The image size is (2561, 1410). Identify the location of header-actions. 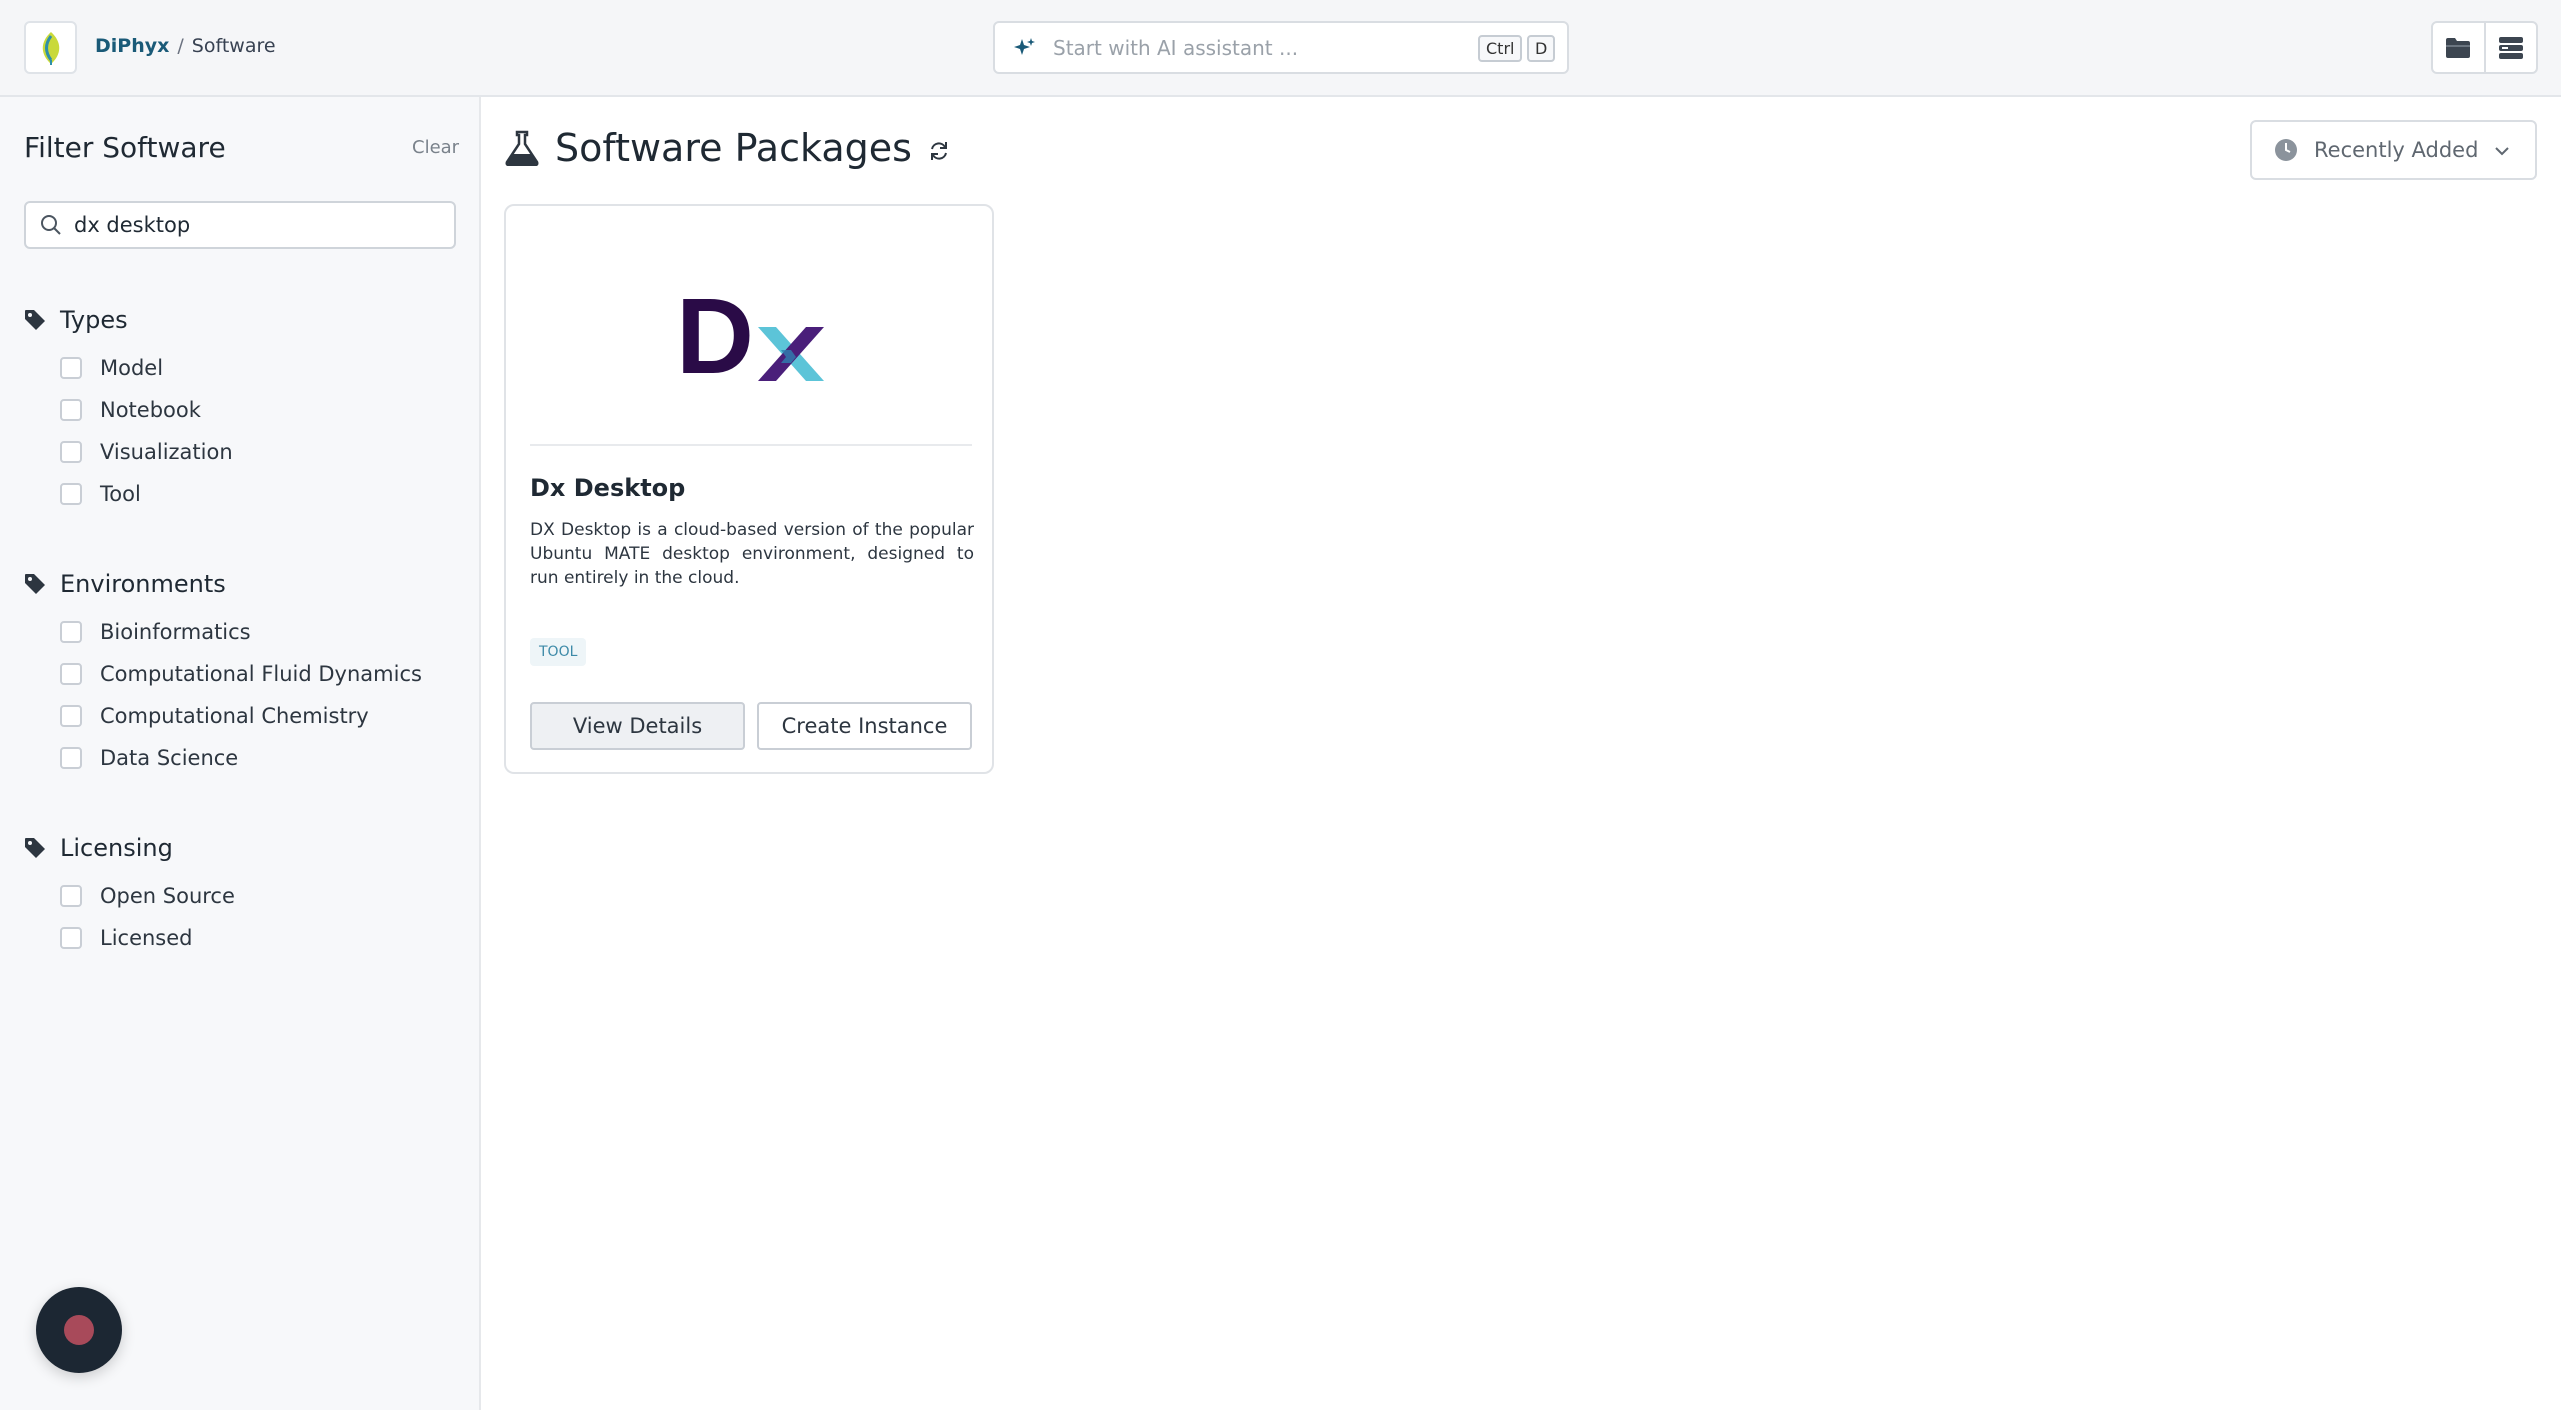
(2484, 47).